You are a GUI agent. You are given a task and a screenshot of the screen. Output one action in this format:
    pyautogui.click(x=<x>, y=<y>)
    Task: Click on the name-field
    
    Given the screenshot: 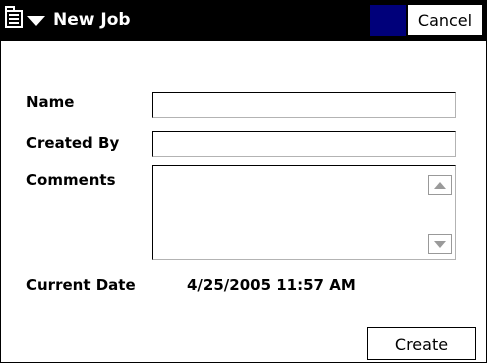 What is the action you would take?
    pyautogui.click(x=304, y=105)
    